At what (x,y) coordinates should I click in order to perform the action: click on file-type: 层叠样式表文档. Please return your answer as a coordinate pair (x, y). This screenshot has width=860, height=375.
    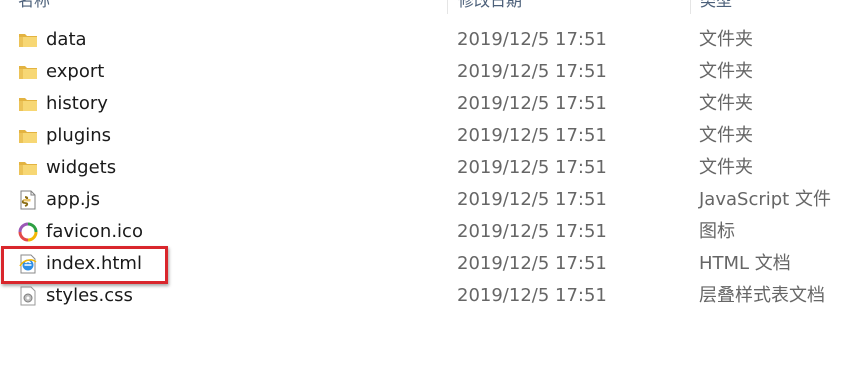
    Looking at the image, I should click on (762, 295).